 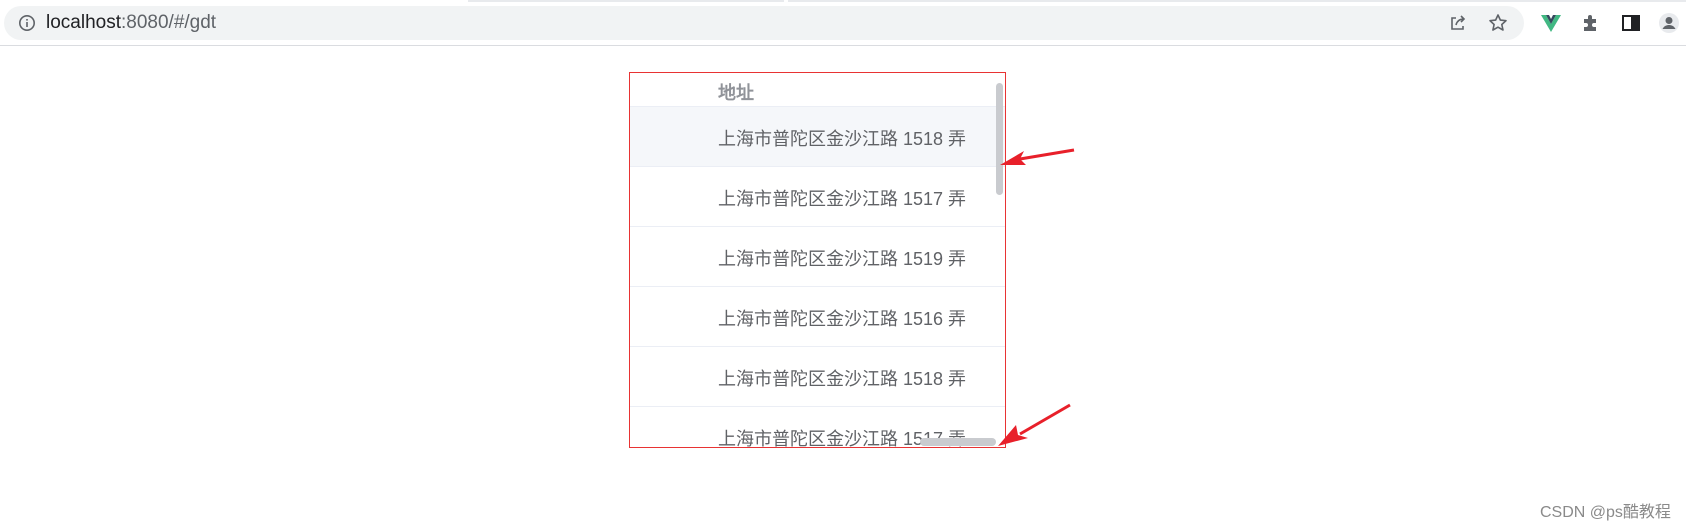 I want to click on url-host: localhost, so click(x=83, y=22).